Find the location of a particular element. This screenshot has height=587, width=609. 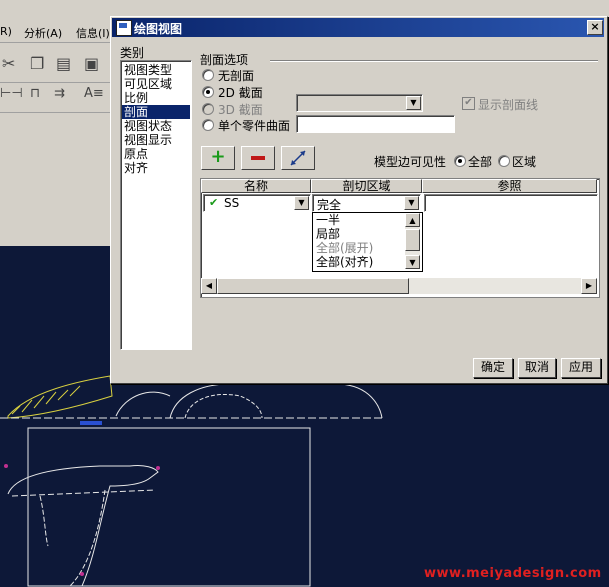

category-item-scale: 比例 is located at coordinates (136, 98).